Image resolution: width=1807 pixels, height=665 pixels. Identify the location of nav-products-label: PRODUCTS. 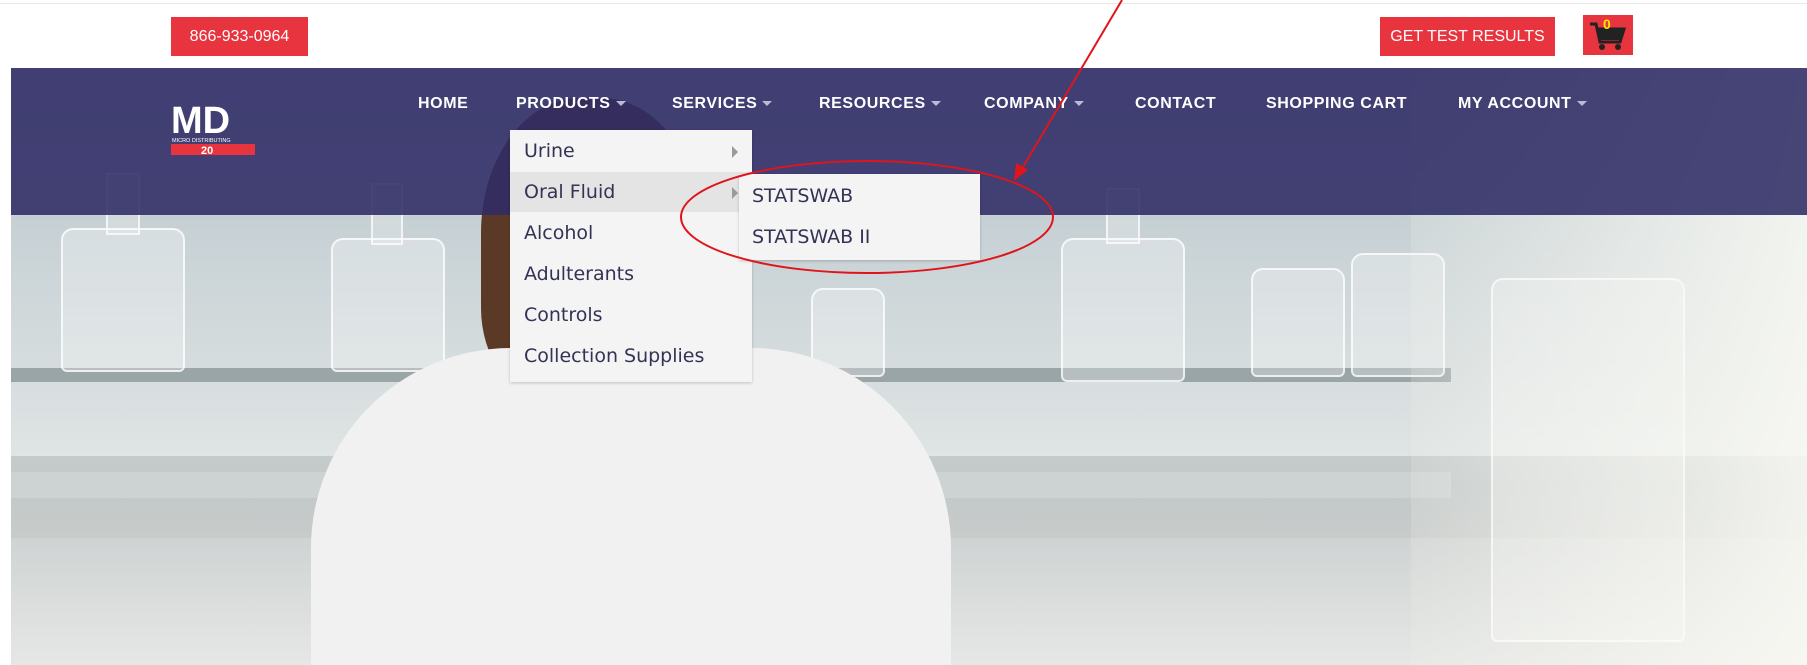
(563, 103).